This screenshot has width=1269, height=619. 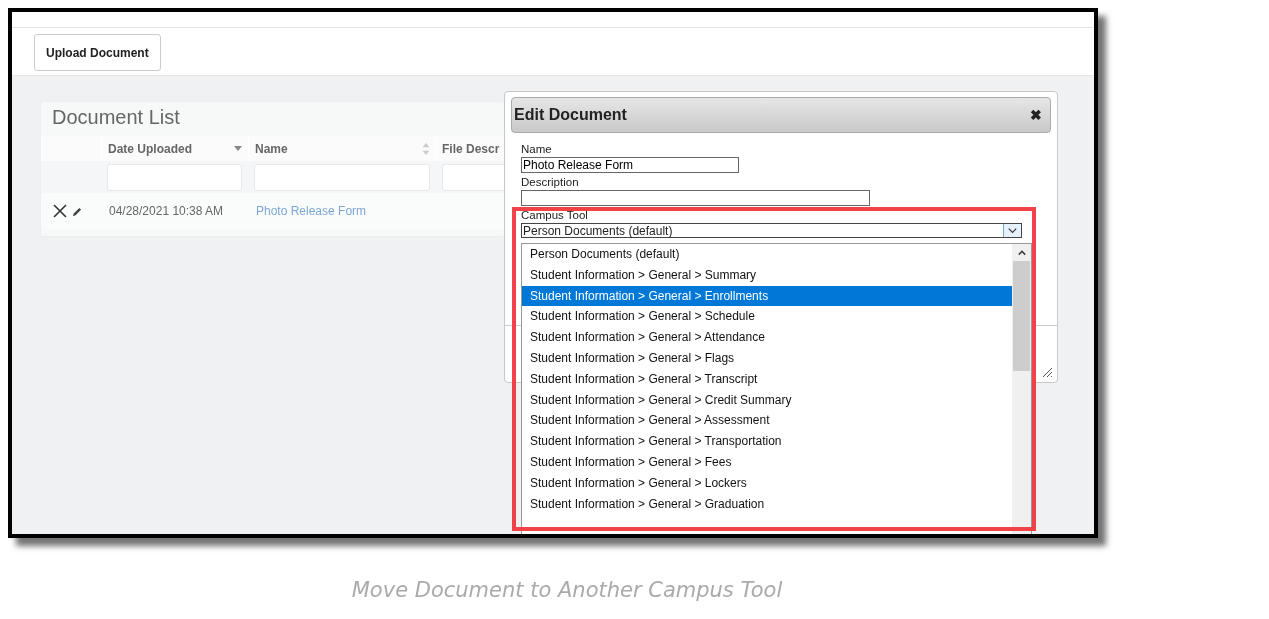 I want to click on name-field: Photo Release Form, so click(x=630, y=165).